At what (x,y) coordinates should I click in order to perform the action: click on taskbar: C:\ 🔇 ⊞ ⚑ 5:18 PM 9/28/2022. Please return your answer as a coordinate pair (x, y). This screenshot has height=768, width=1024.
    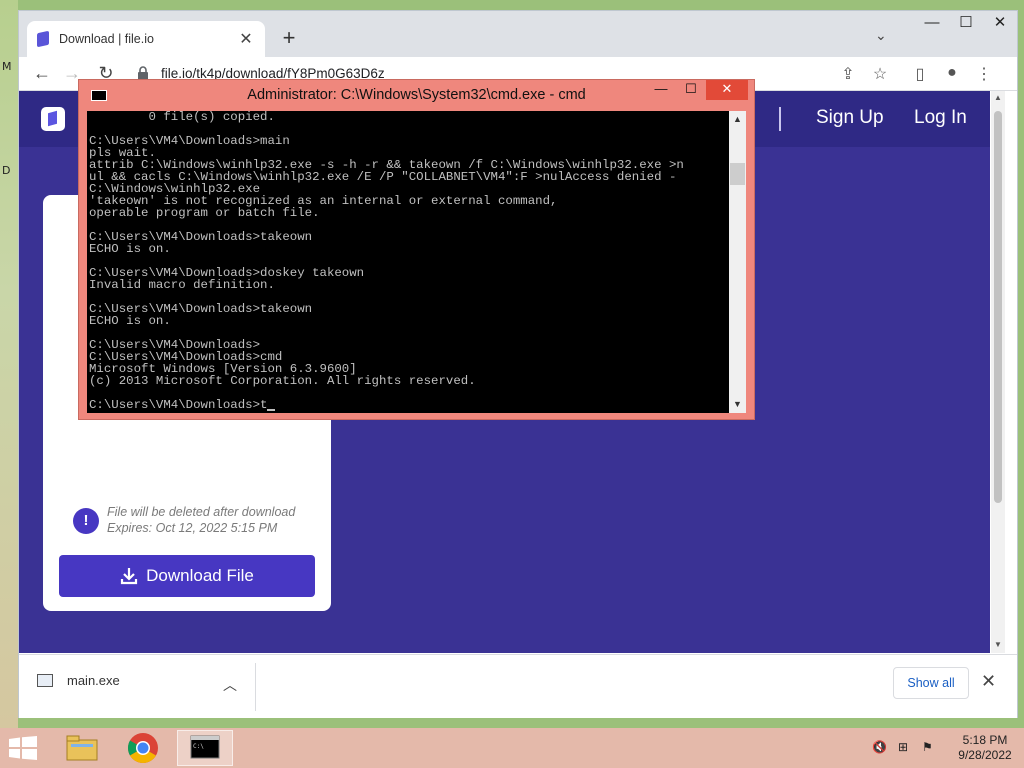
    Looking at the image, I should click on (512, 748).